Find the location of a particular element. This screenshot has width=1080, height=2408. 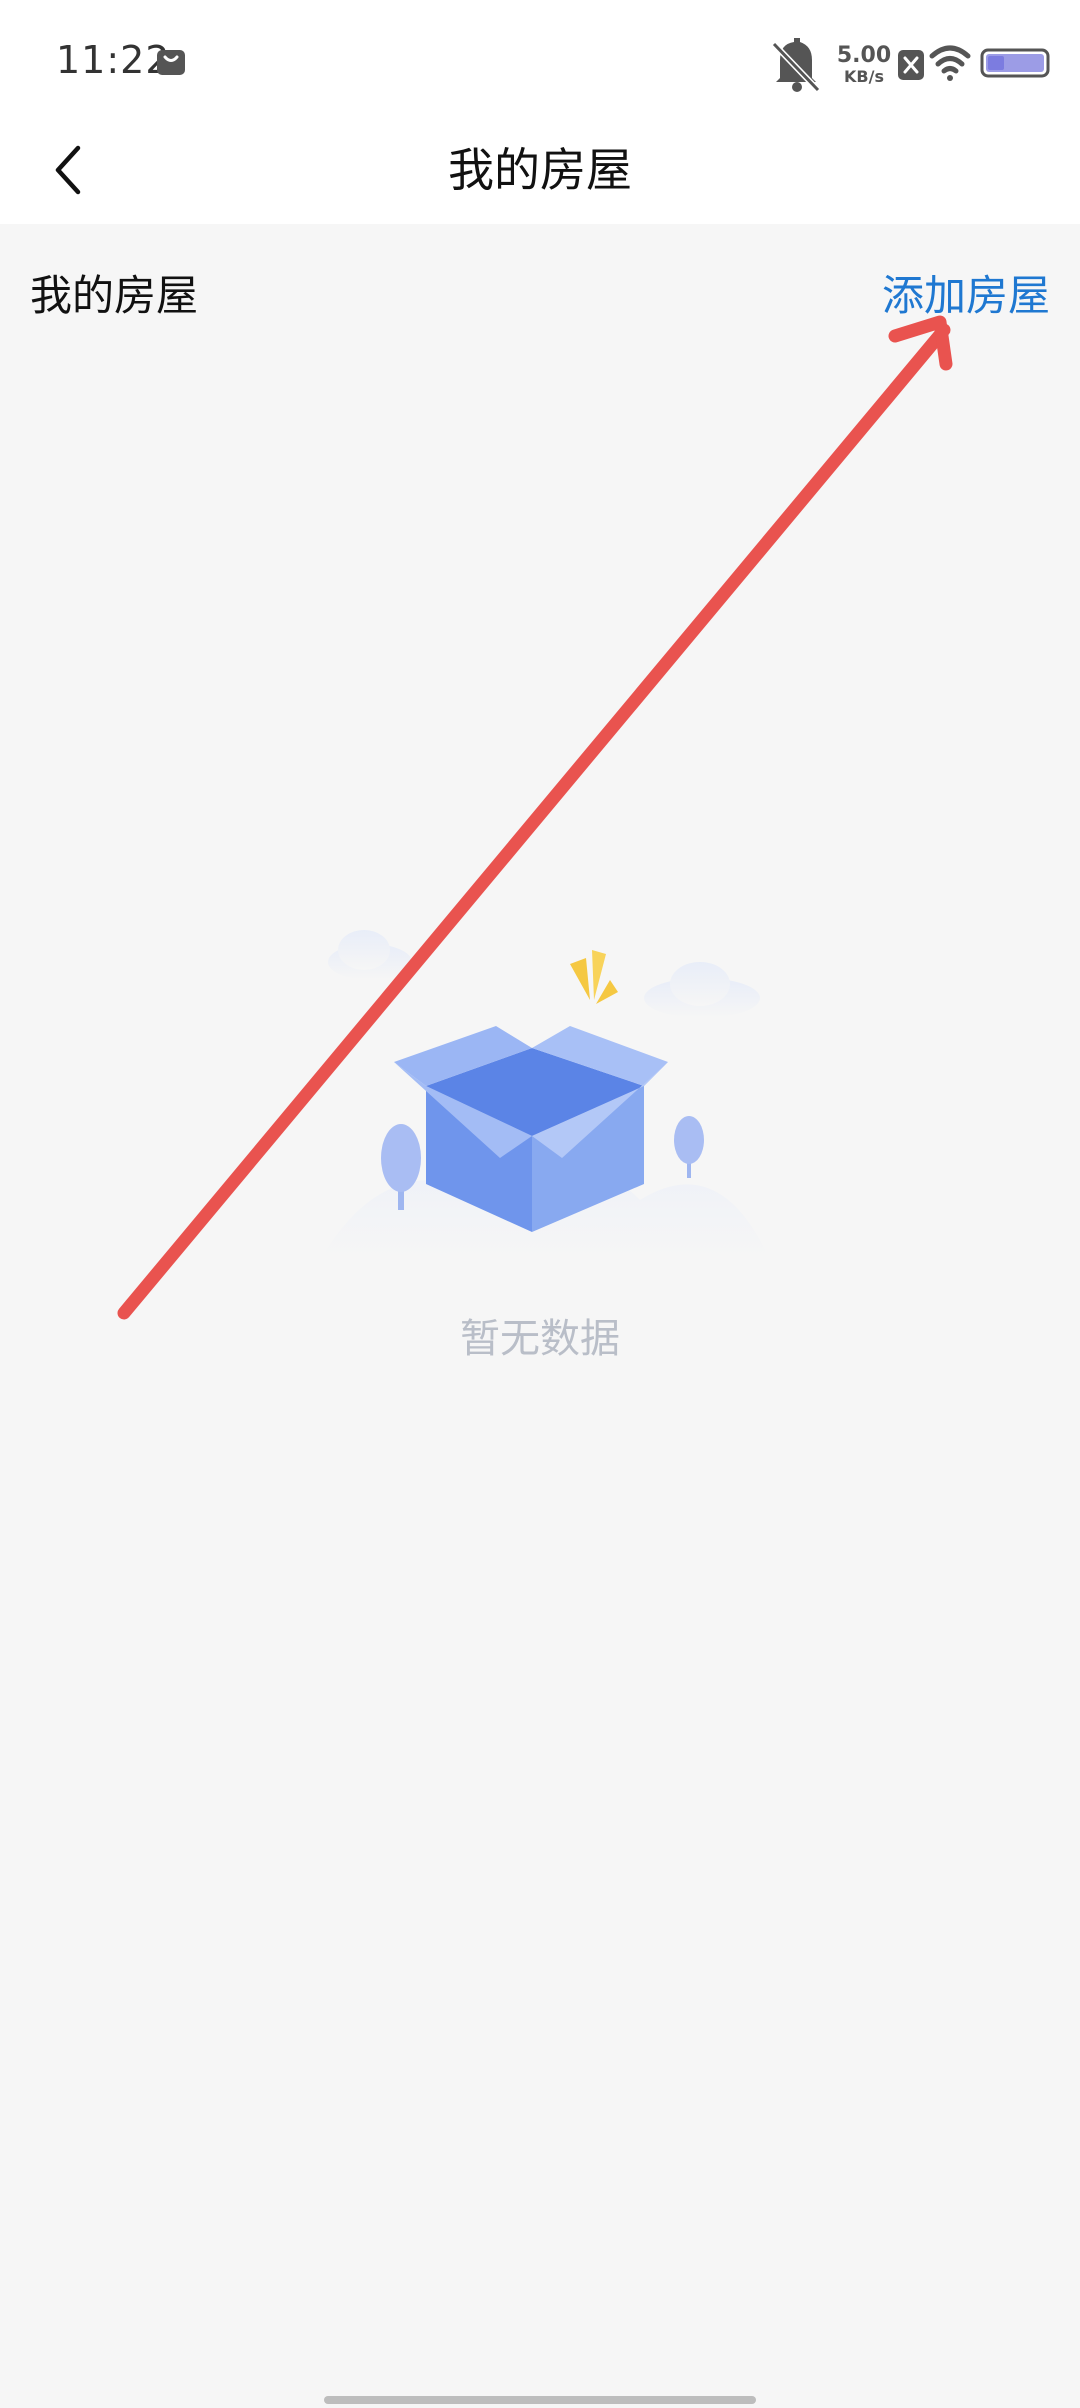

sim-off-icon is located at coordinates (911, 65).